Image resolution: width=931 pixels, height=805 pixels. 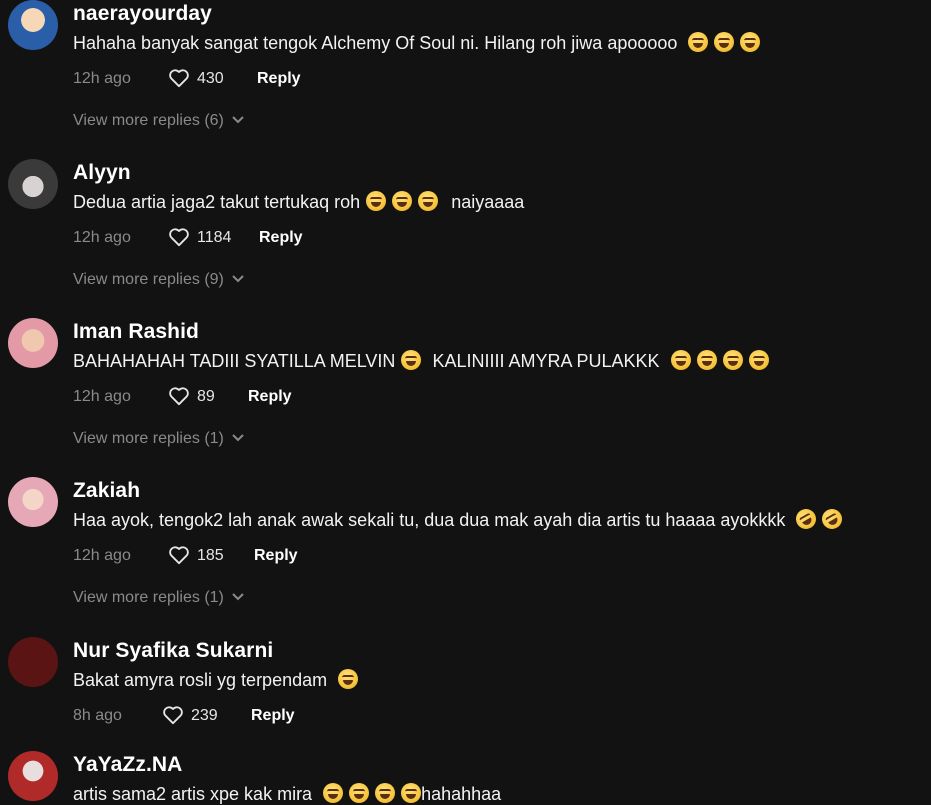 I want to click on comment-username: Nur Syafika Sukarni, so click(x=173, y=651).